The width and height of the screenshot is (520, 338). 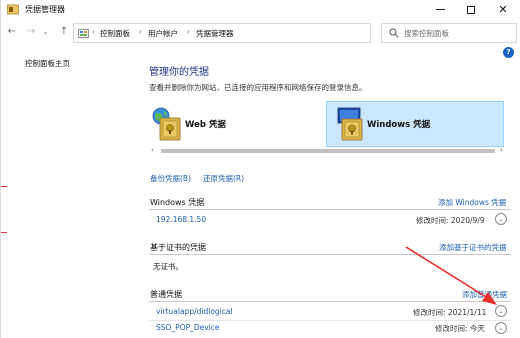 I want to click on annotation-arrow, so click(x=451, y=275).